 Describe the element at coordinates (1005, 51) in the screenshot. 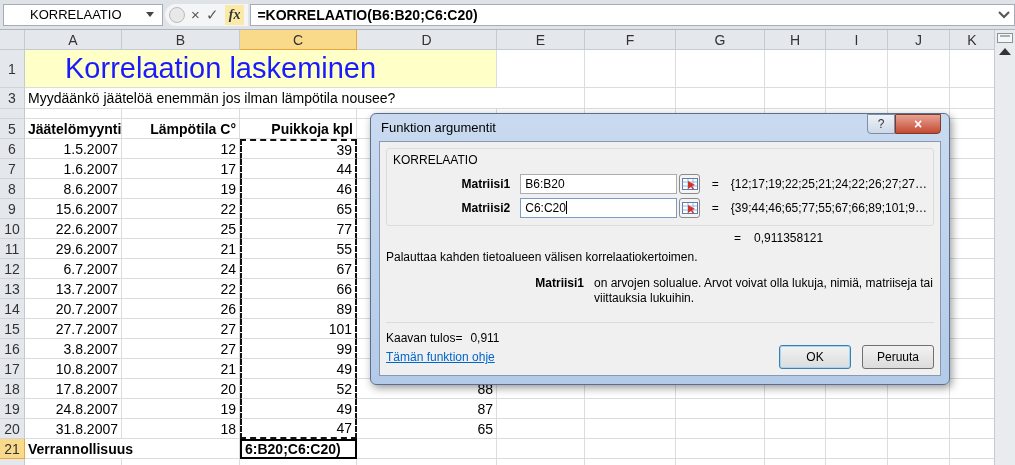

I see `scroll-up-icon` at that location.